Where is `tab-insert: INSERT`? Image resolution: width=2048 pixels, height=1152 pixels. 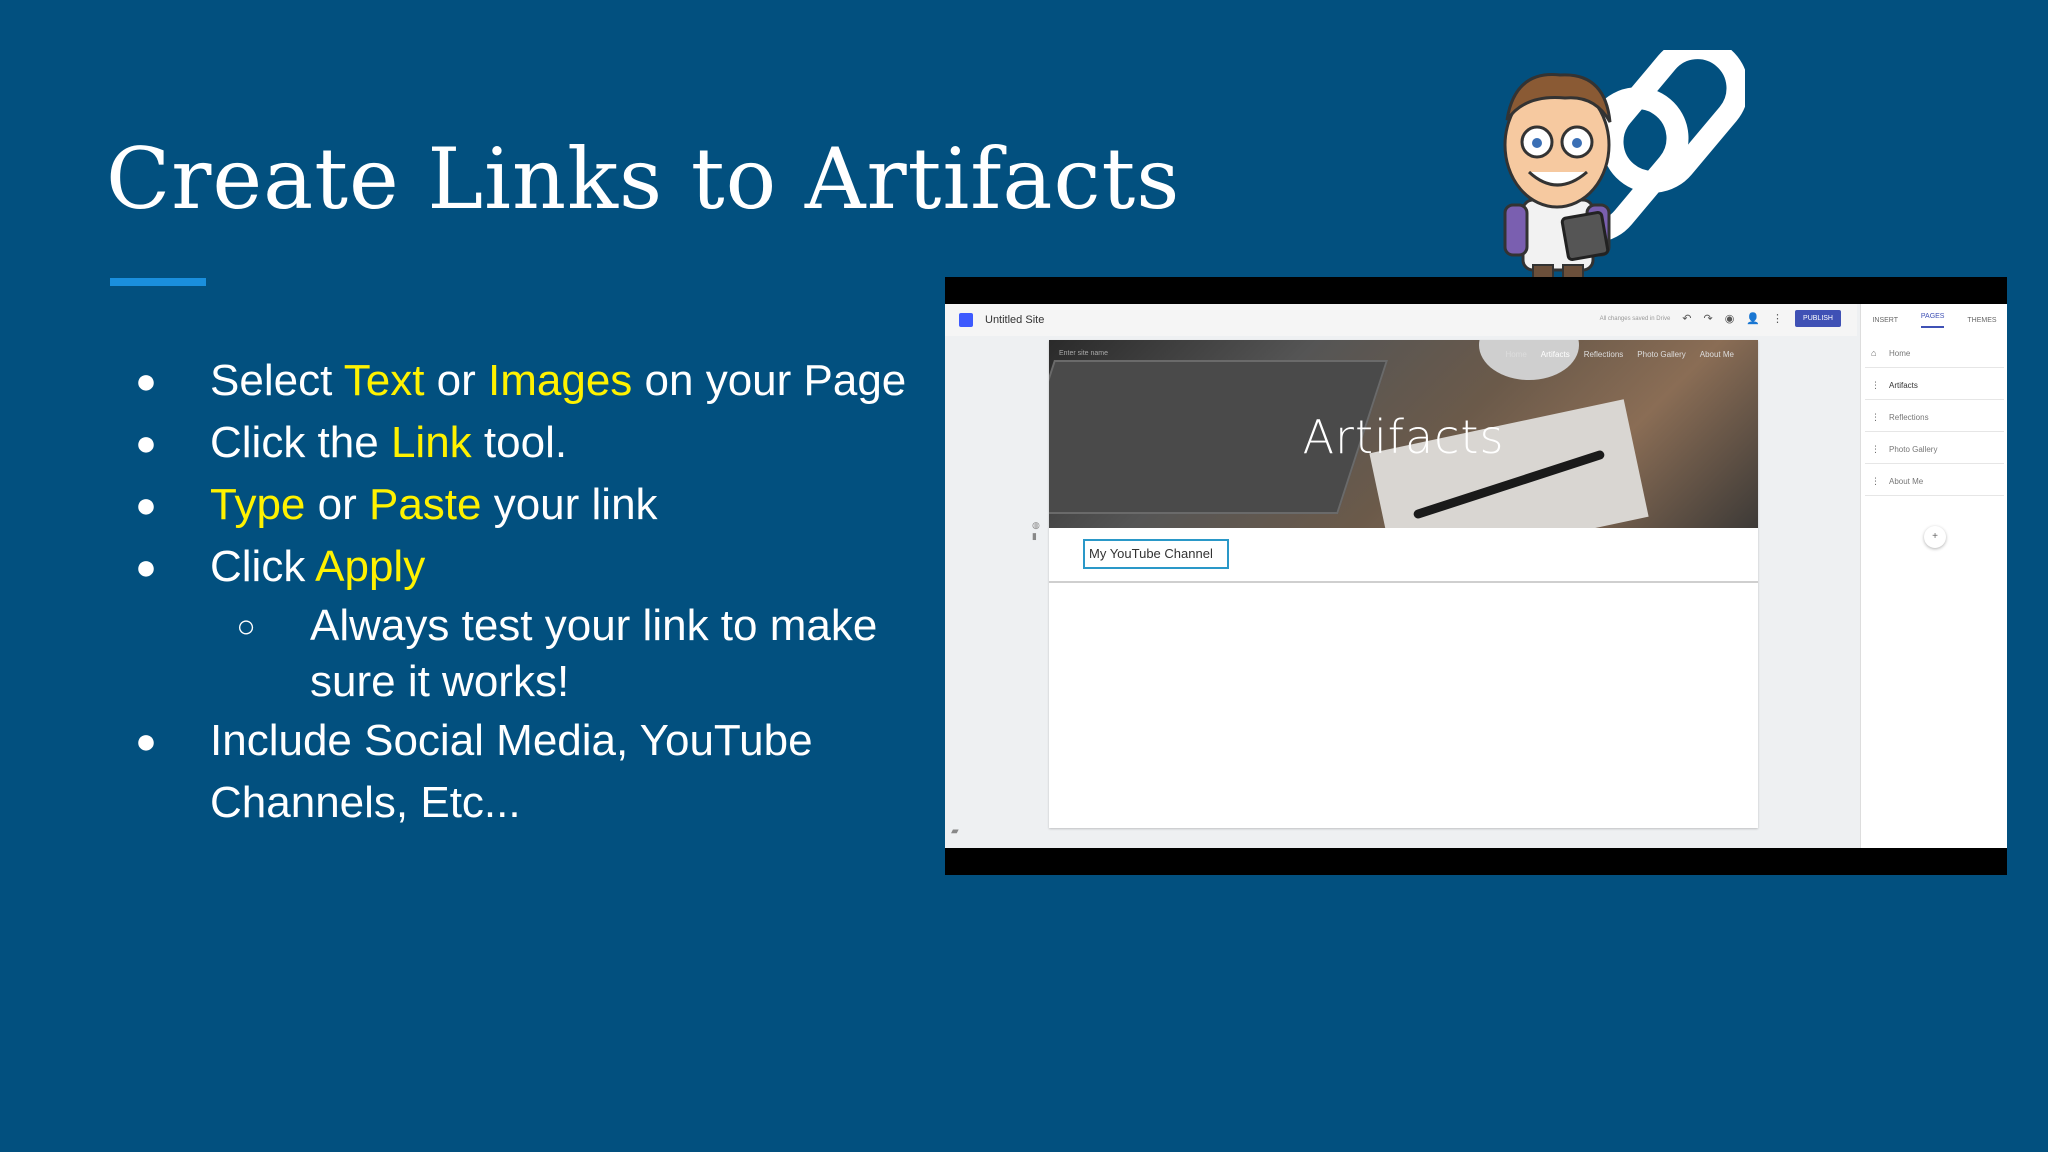 tab-insert: INSERT is located at coordinates (1885, 320).